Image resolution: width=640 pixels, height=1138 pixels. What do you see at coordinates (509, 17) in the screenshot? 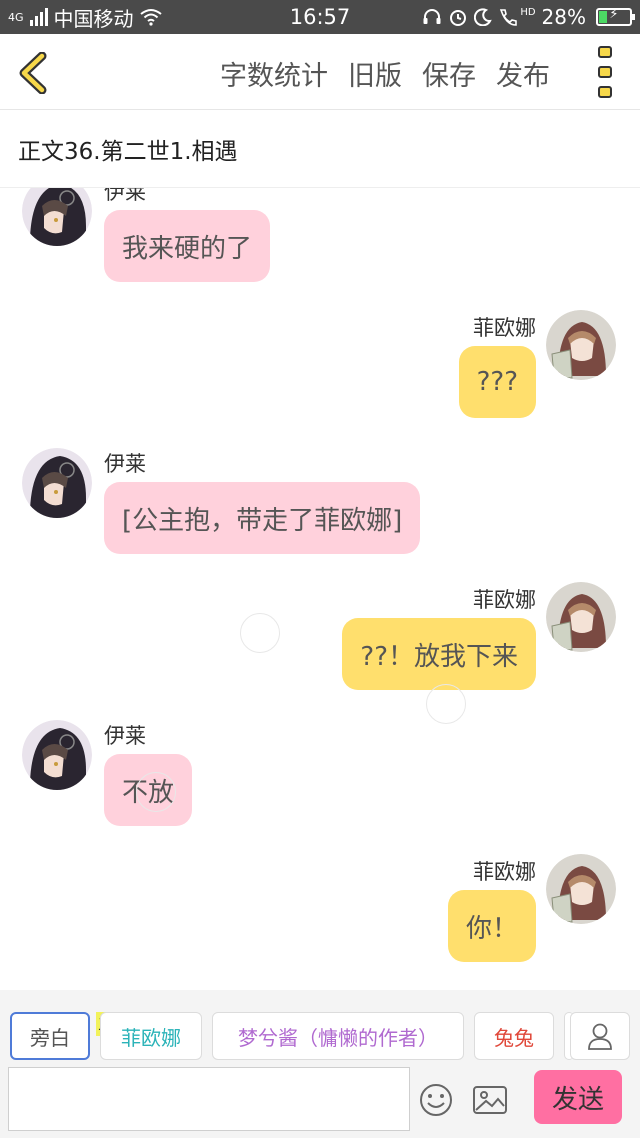
I see `phone-icon` at bounding box center [509, 17].